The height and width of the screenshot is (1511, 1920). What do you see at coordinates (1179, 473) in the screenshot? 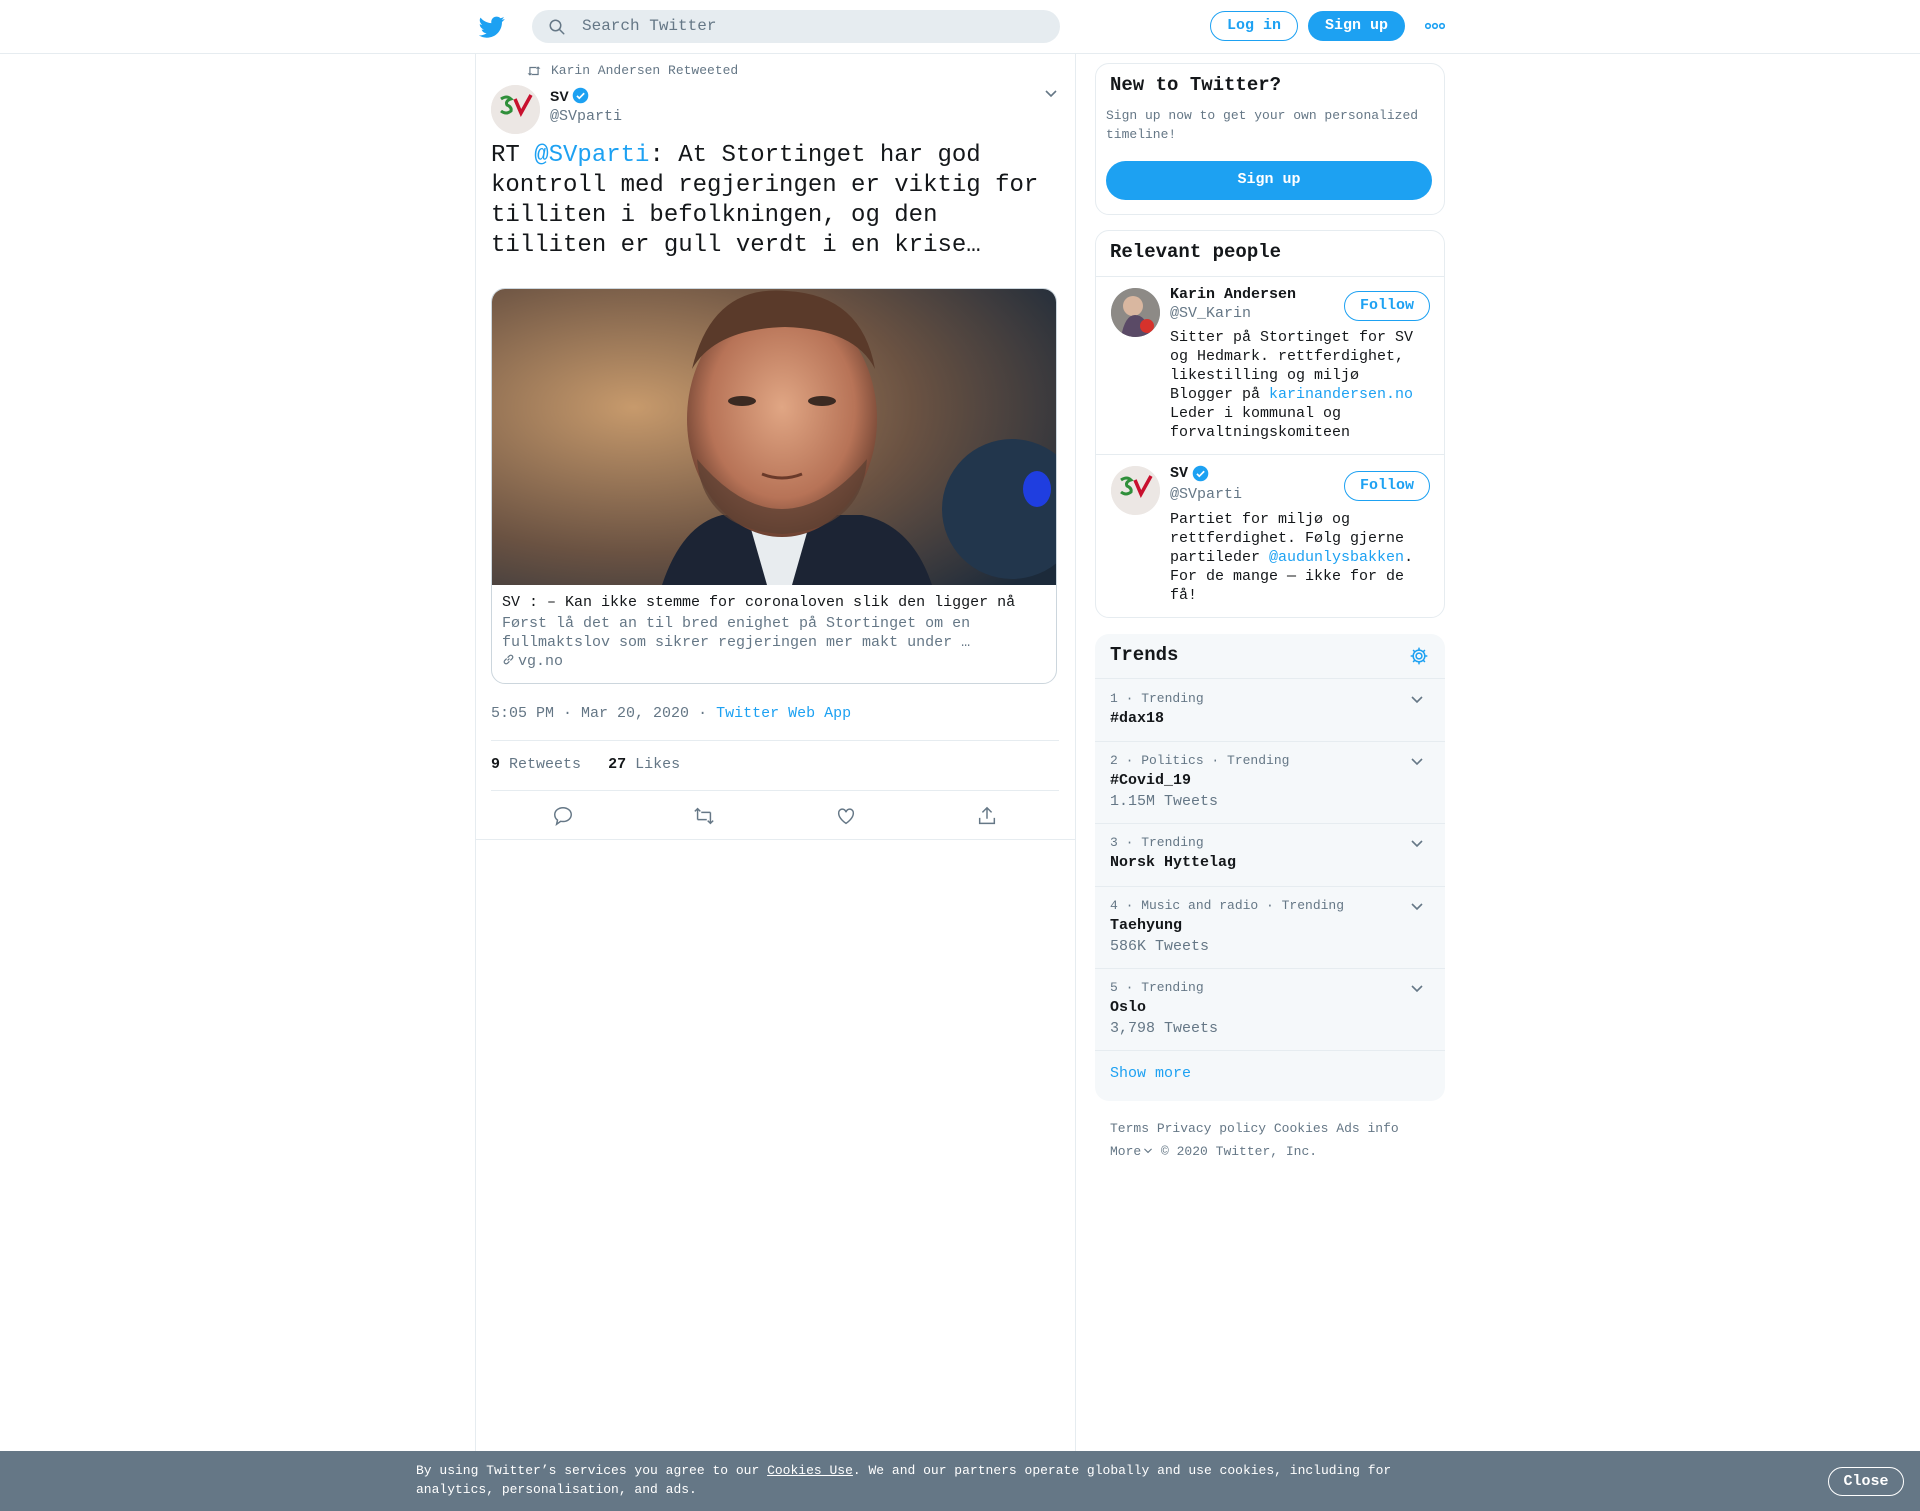
I see `person-name: SV` at bounding box center [1179, 473].